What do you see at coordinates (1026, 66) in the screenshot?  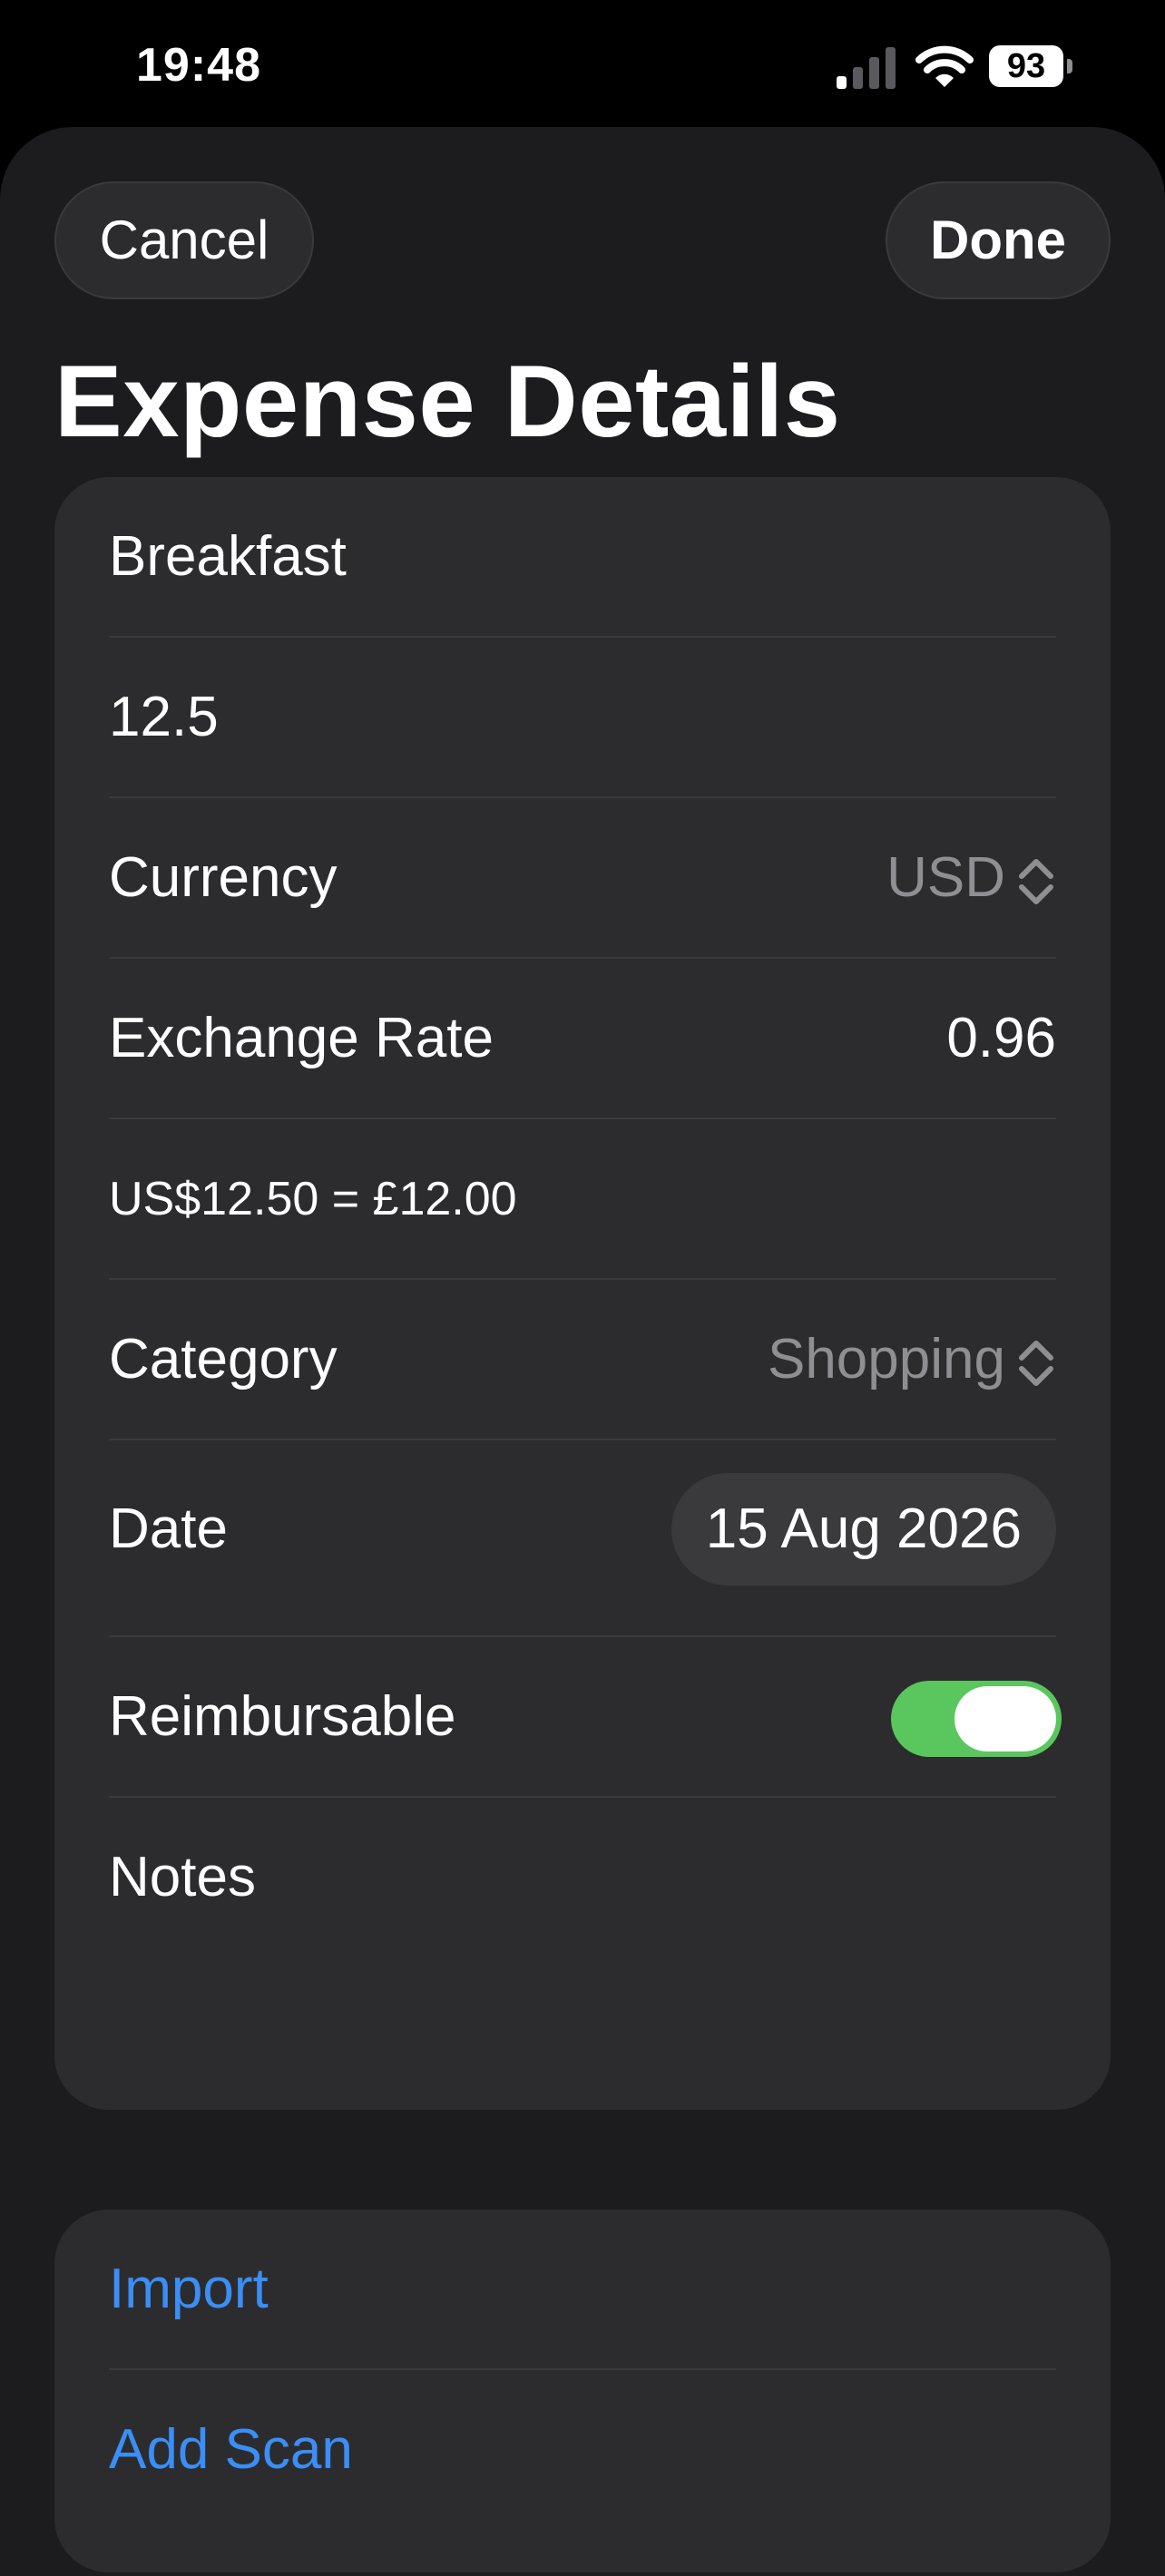 I see `battery-level: 93` at bounding box center [1026, 66].